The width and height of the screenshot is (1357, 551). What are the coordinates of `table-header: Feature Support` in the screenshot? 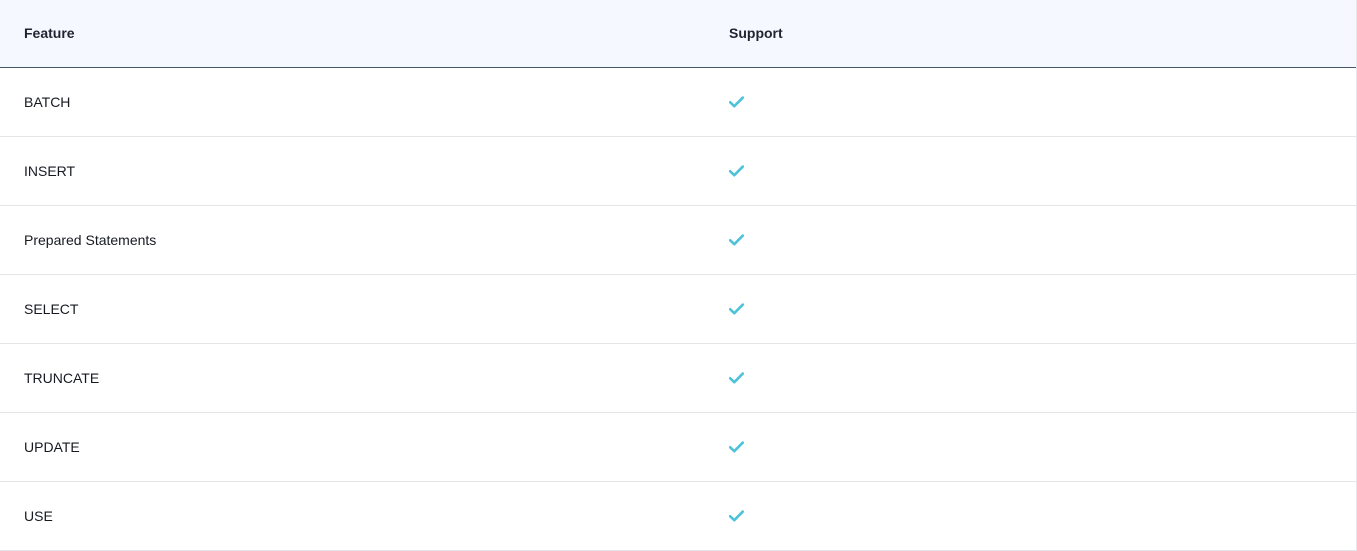 It's located at (678, 34).